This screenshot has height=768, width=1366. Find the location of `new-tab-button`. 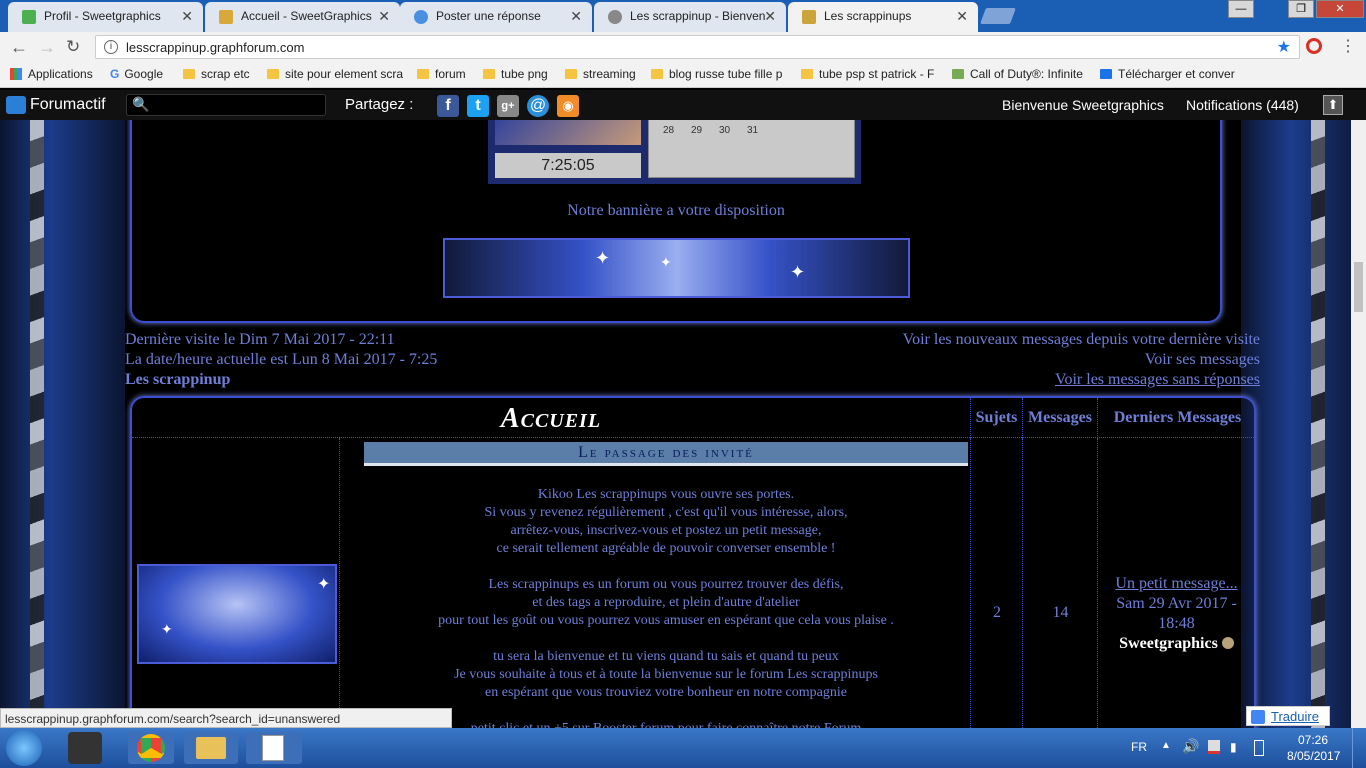

new-tab-button is located at coordinates (998, 16).